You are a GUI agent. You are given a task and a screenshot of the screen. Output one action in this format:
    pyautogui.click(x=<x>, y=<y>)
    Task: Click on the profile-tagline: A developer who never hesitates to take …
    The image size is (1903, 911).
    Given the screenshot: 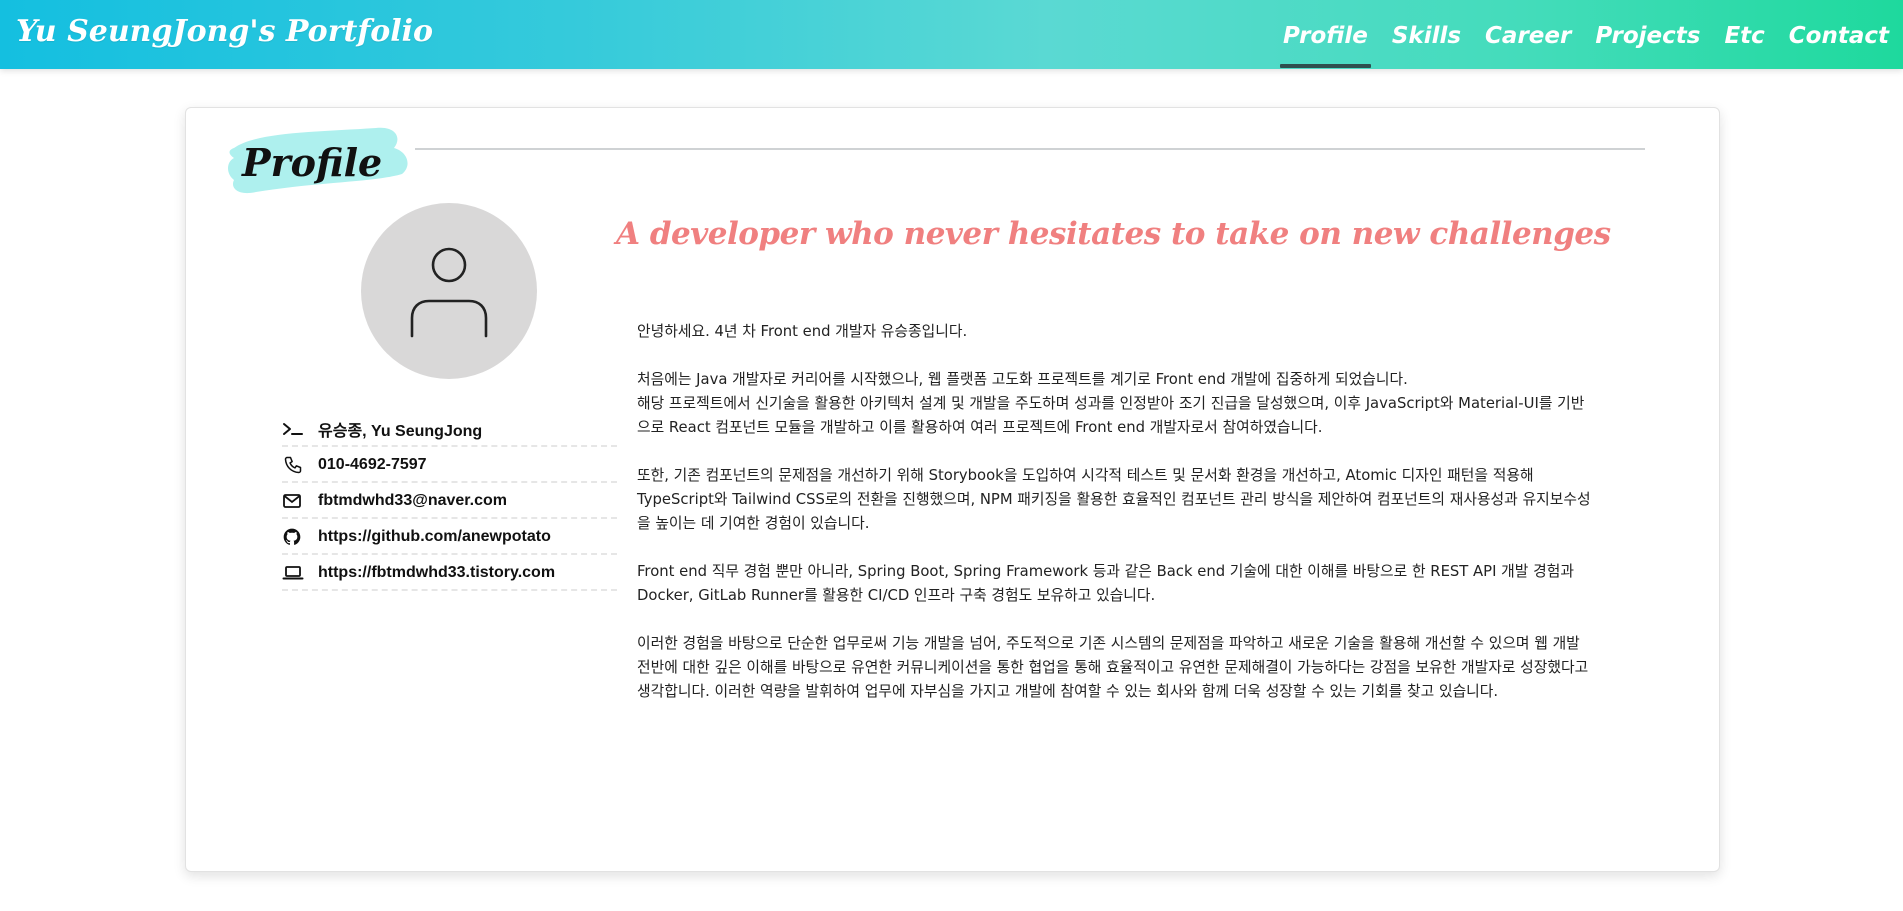 What is the action you would take?
    pyautogui.click(x=1113, y=234)
    